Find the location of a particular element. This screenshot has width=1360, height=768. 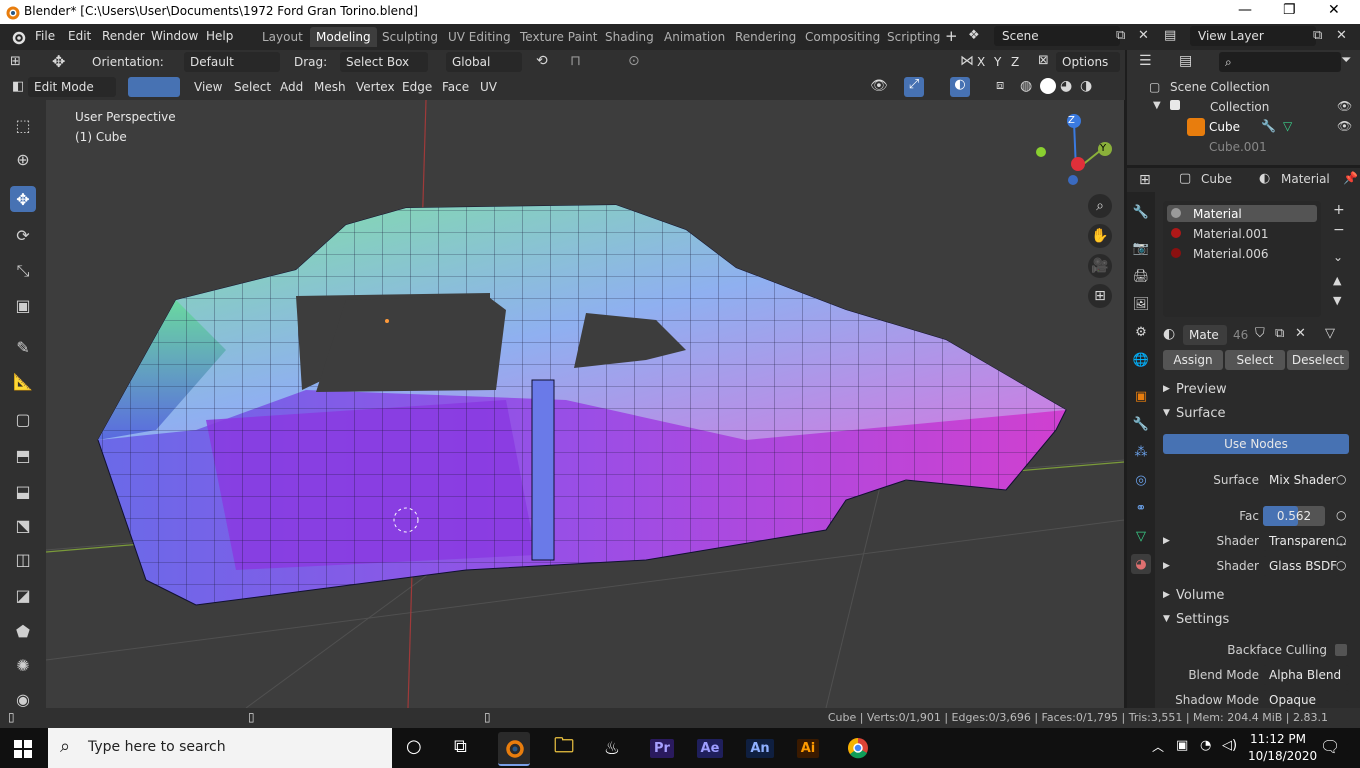

surface-panel-header: Surface is located at coordinates (1201, 413).